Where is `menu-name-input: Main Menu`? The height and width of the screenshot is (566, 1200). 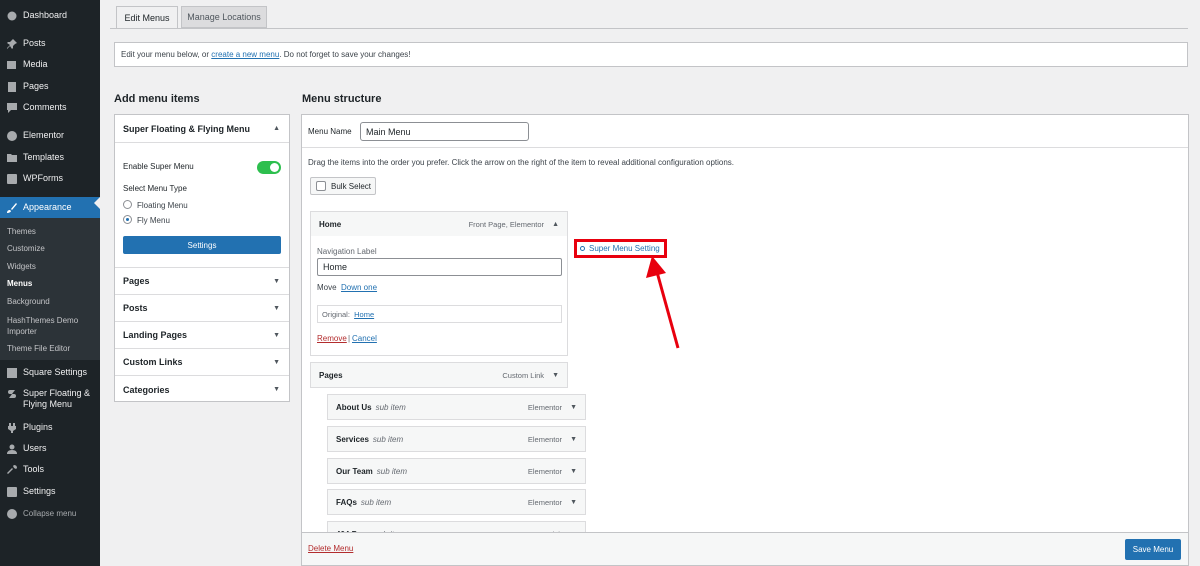
menu-name-input: Main Menu is located at coordinates (444, 131).